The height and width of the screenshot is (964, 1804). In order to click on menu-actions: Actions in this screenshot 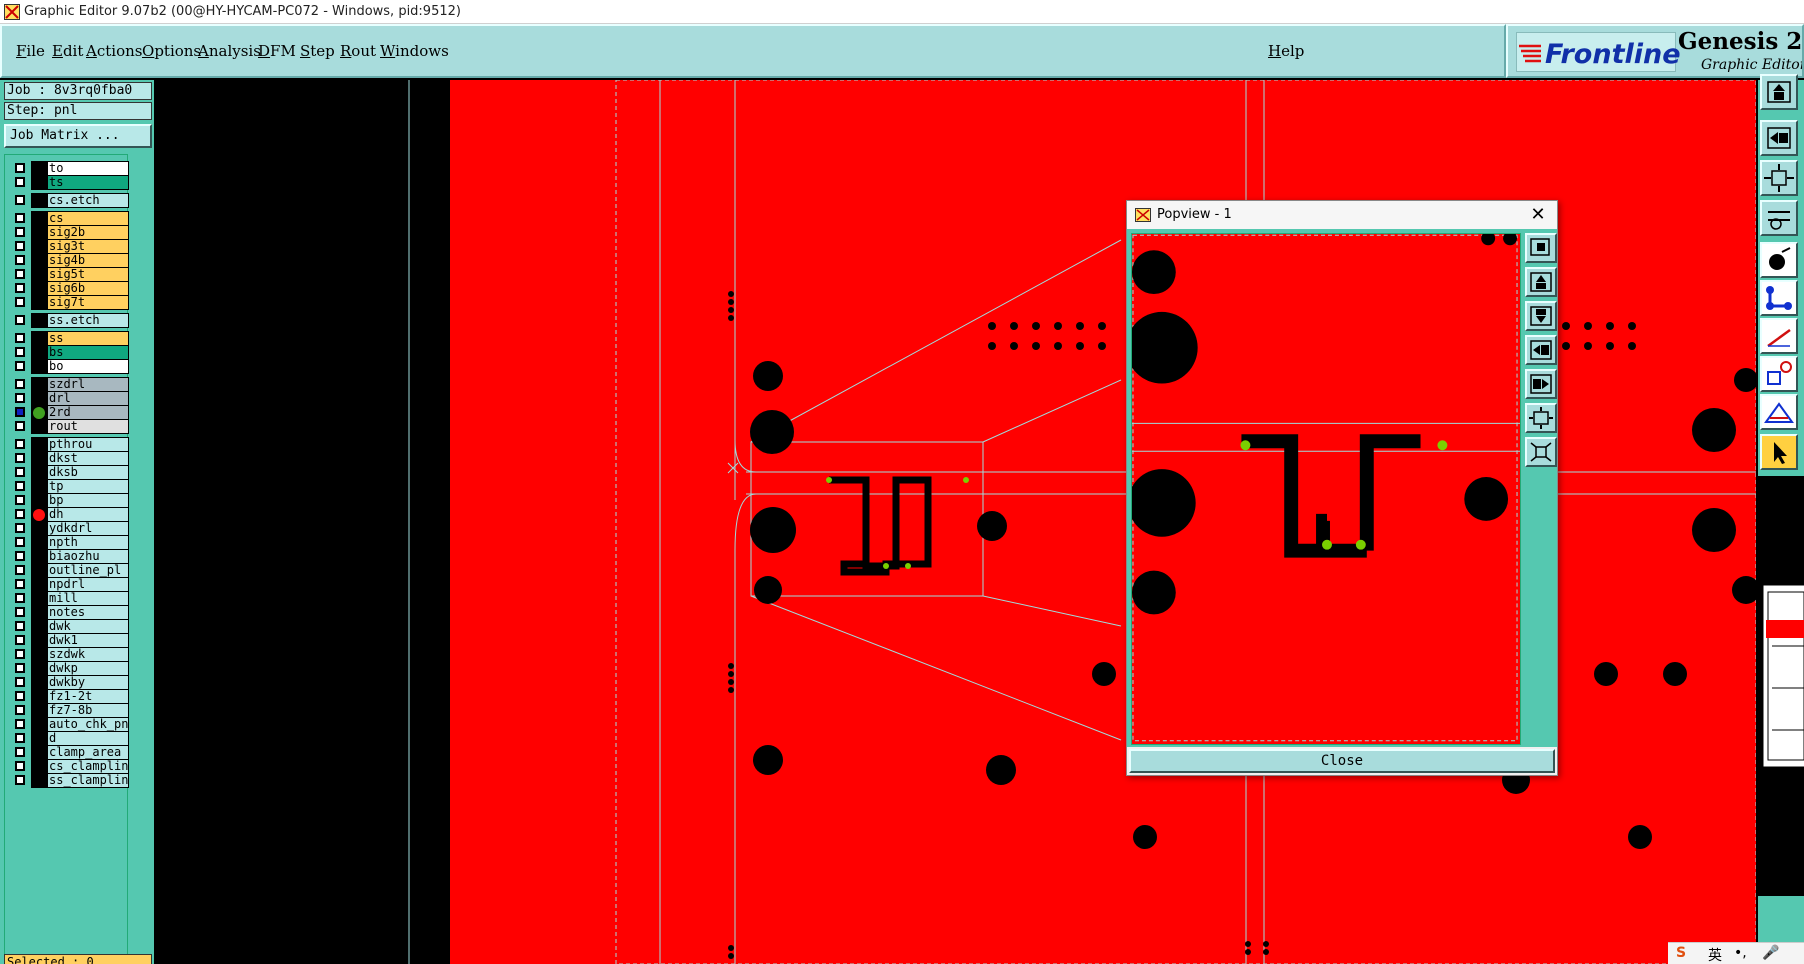, I will do `click(114, 51)`.